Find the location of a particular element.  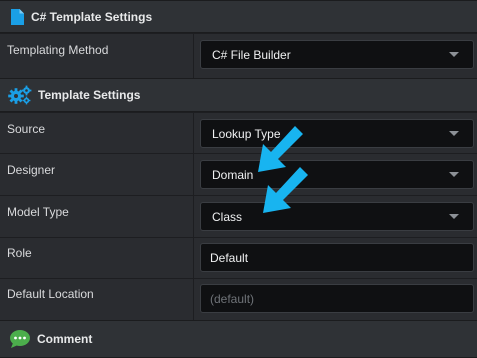

role-value: Default is located at coordinates (229, 257).